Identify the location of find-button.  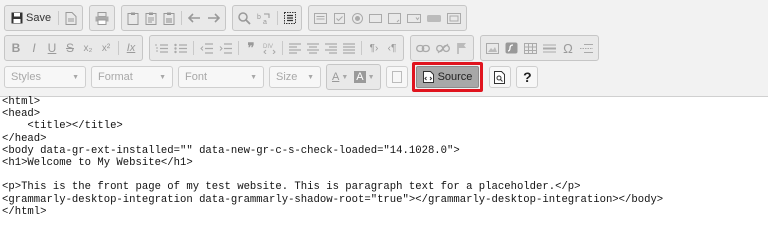
(244, 18).